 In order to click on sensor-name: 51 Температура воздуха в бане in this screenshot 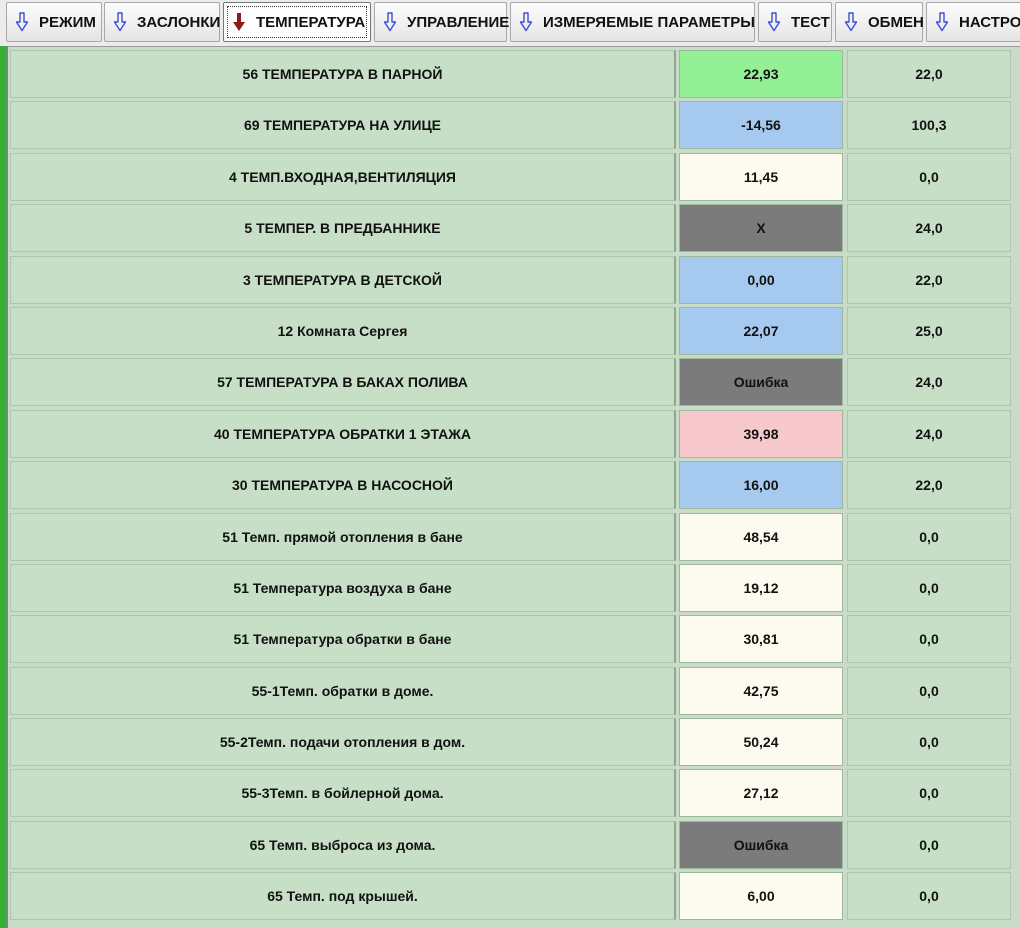, I will do `click(343, 587)`.